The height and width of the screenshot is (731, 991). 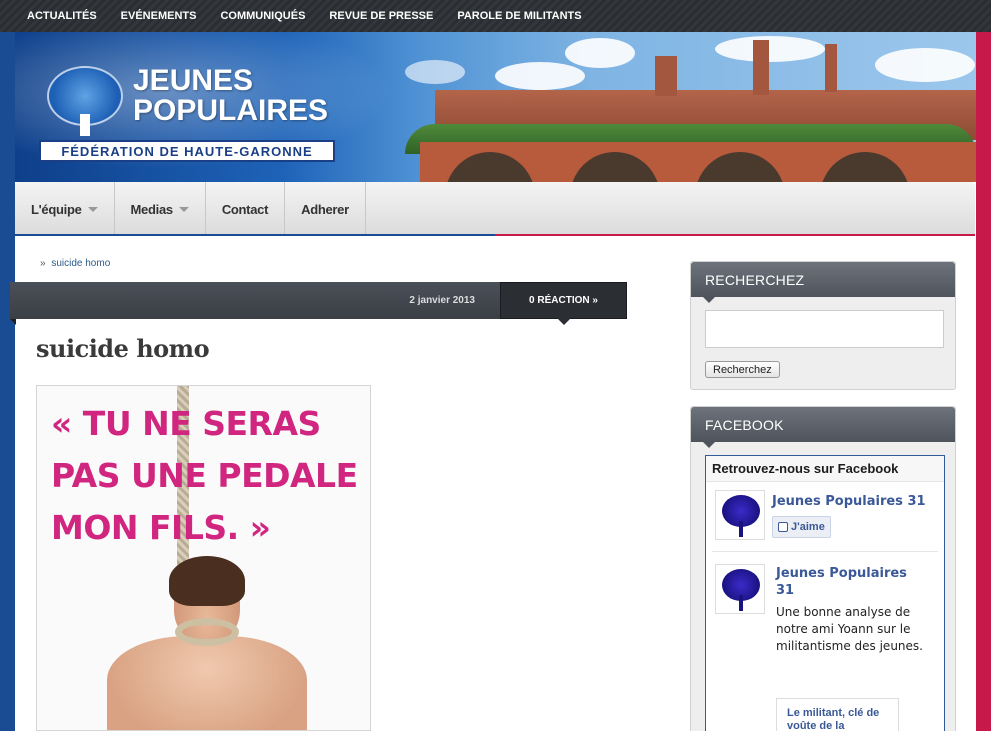 What do you see at coordinates (231, 110) in the screenshot?
I see `logo-title-line2: POPULAIRES` at bounding box center [231, 110].